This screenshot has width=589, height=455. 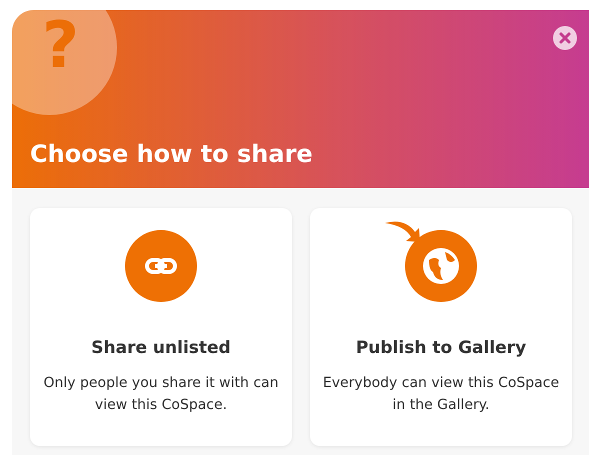 What do you see at coordinates (441, 348) in the screenshot?
I see `option-title: Publish to Gallery` at bounding box center [441, 348].